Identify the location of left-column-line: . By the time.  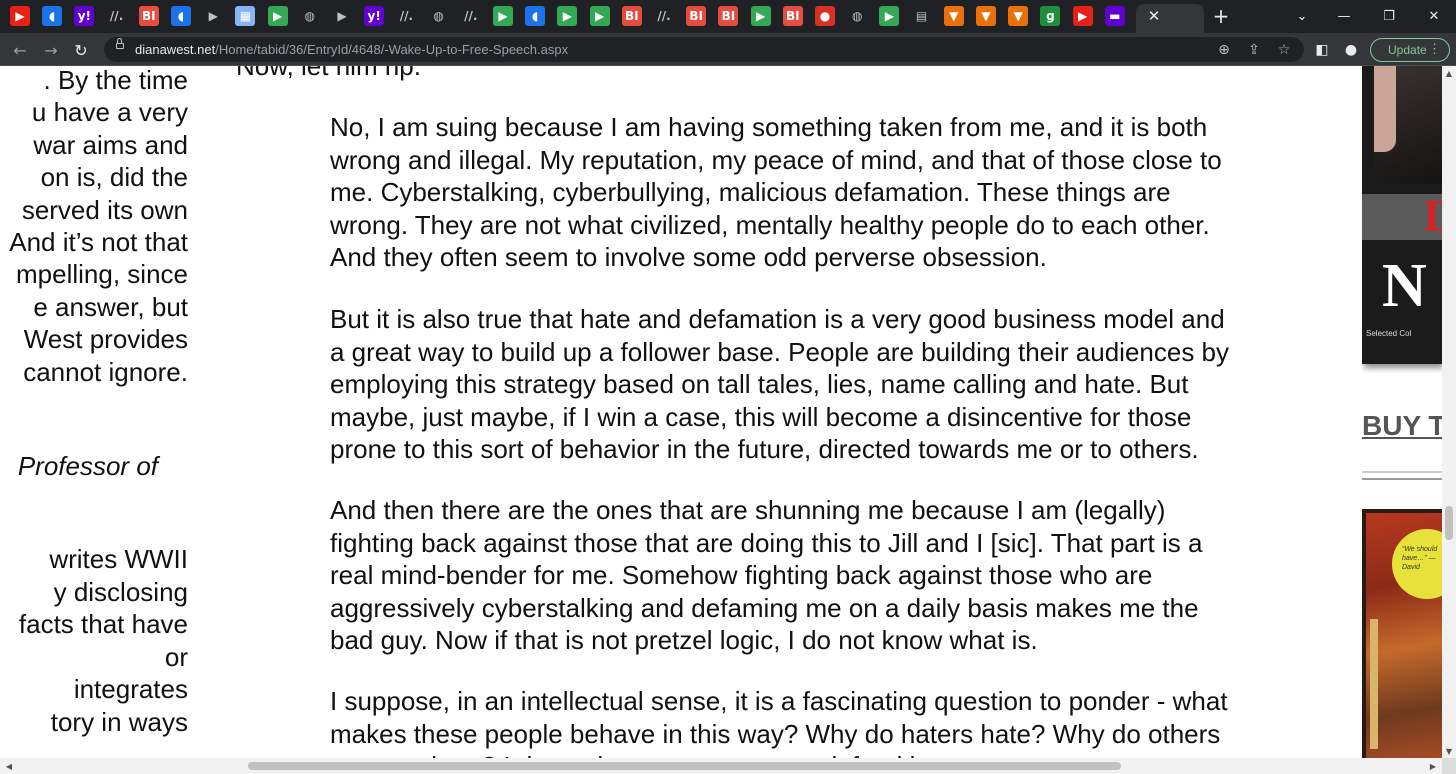
(116, 80).